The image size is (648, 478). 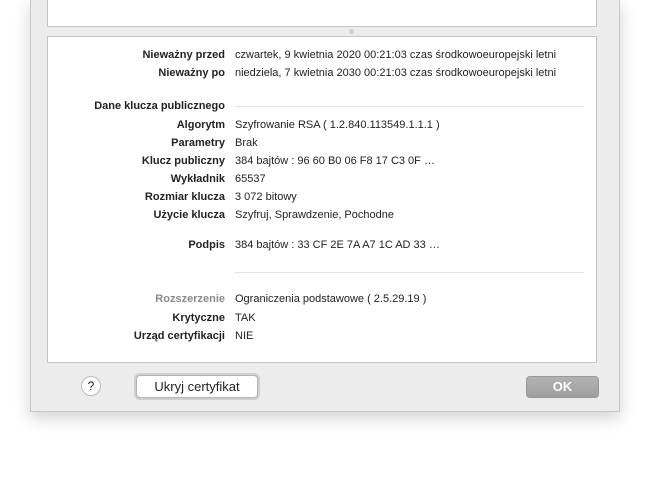 What do you see at coordinates (179, 336) in the screenshot?
I see `field-label: Urząd certyfikacji` at bounding box center [179, 336].